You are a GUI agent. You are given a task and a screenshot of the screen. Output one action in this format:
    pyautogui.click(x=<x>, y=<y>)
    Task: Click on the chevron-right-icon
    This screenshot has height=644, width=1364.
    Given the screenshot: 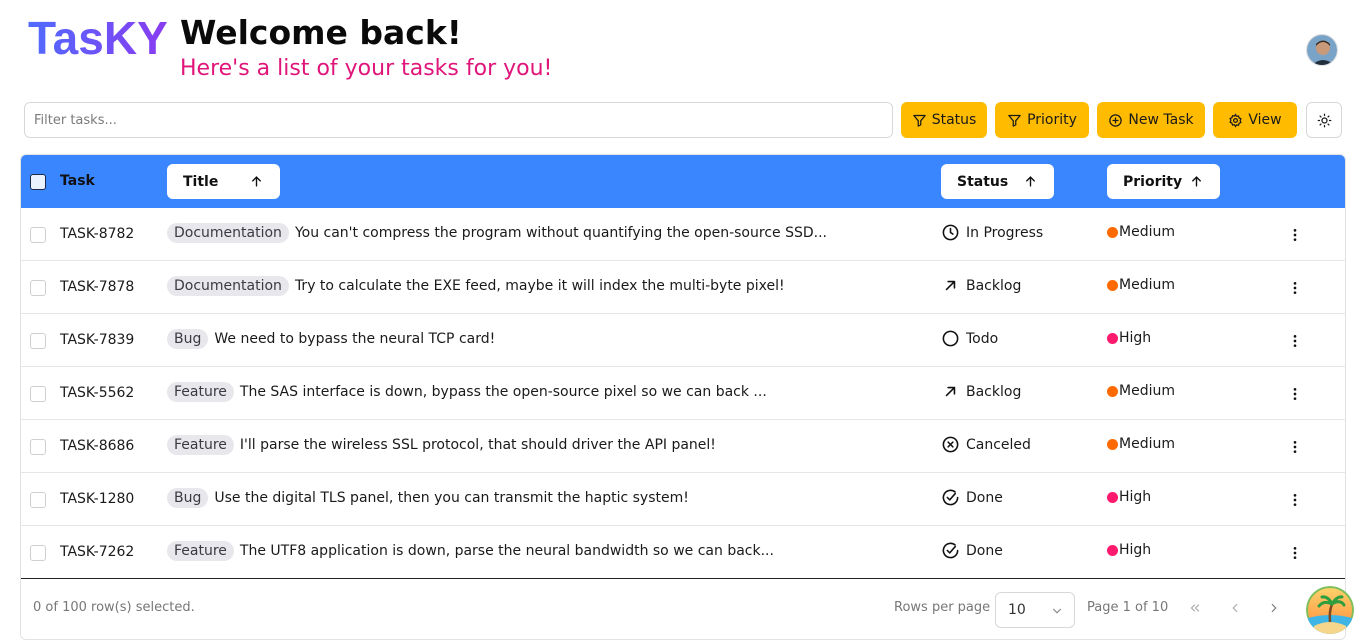 What is the action you would take?
    pyautogui.click(x=1274, y=608)
    